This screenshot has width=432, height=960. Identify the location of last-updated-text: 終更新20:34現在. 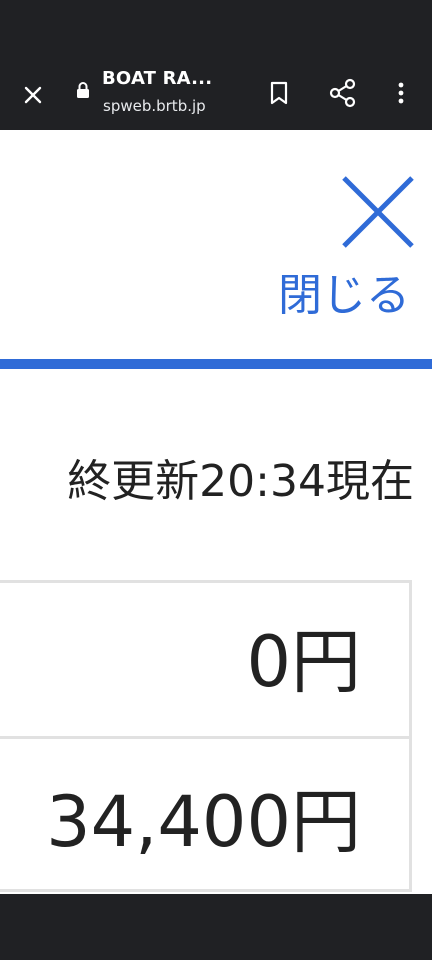
(240, 481).